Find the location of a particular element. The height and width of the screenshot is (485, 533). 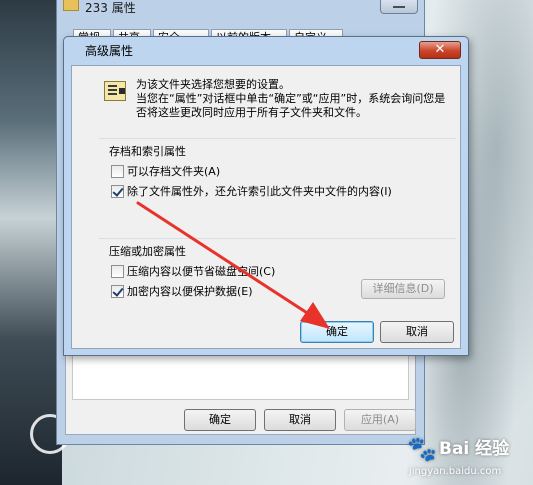

archive-checkbox is located at coordinates (117, 171).